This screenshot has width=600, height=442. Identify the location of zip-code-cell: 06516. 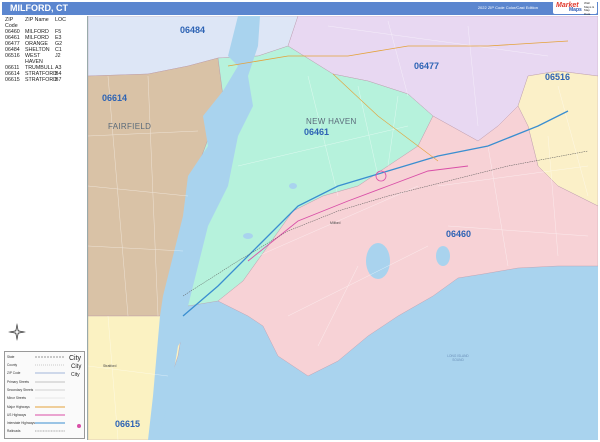
(12, 56).